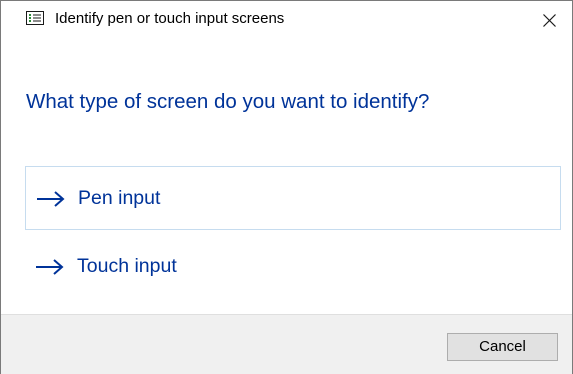  What do you see at coordinates (127, 266) in the screenshot?
I see `touch-input-label: Touch input` at bounding box center [127, 266].